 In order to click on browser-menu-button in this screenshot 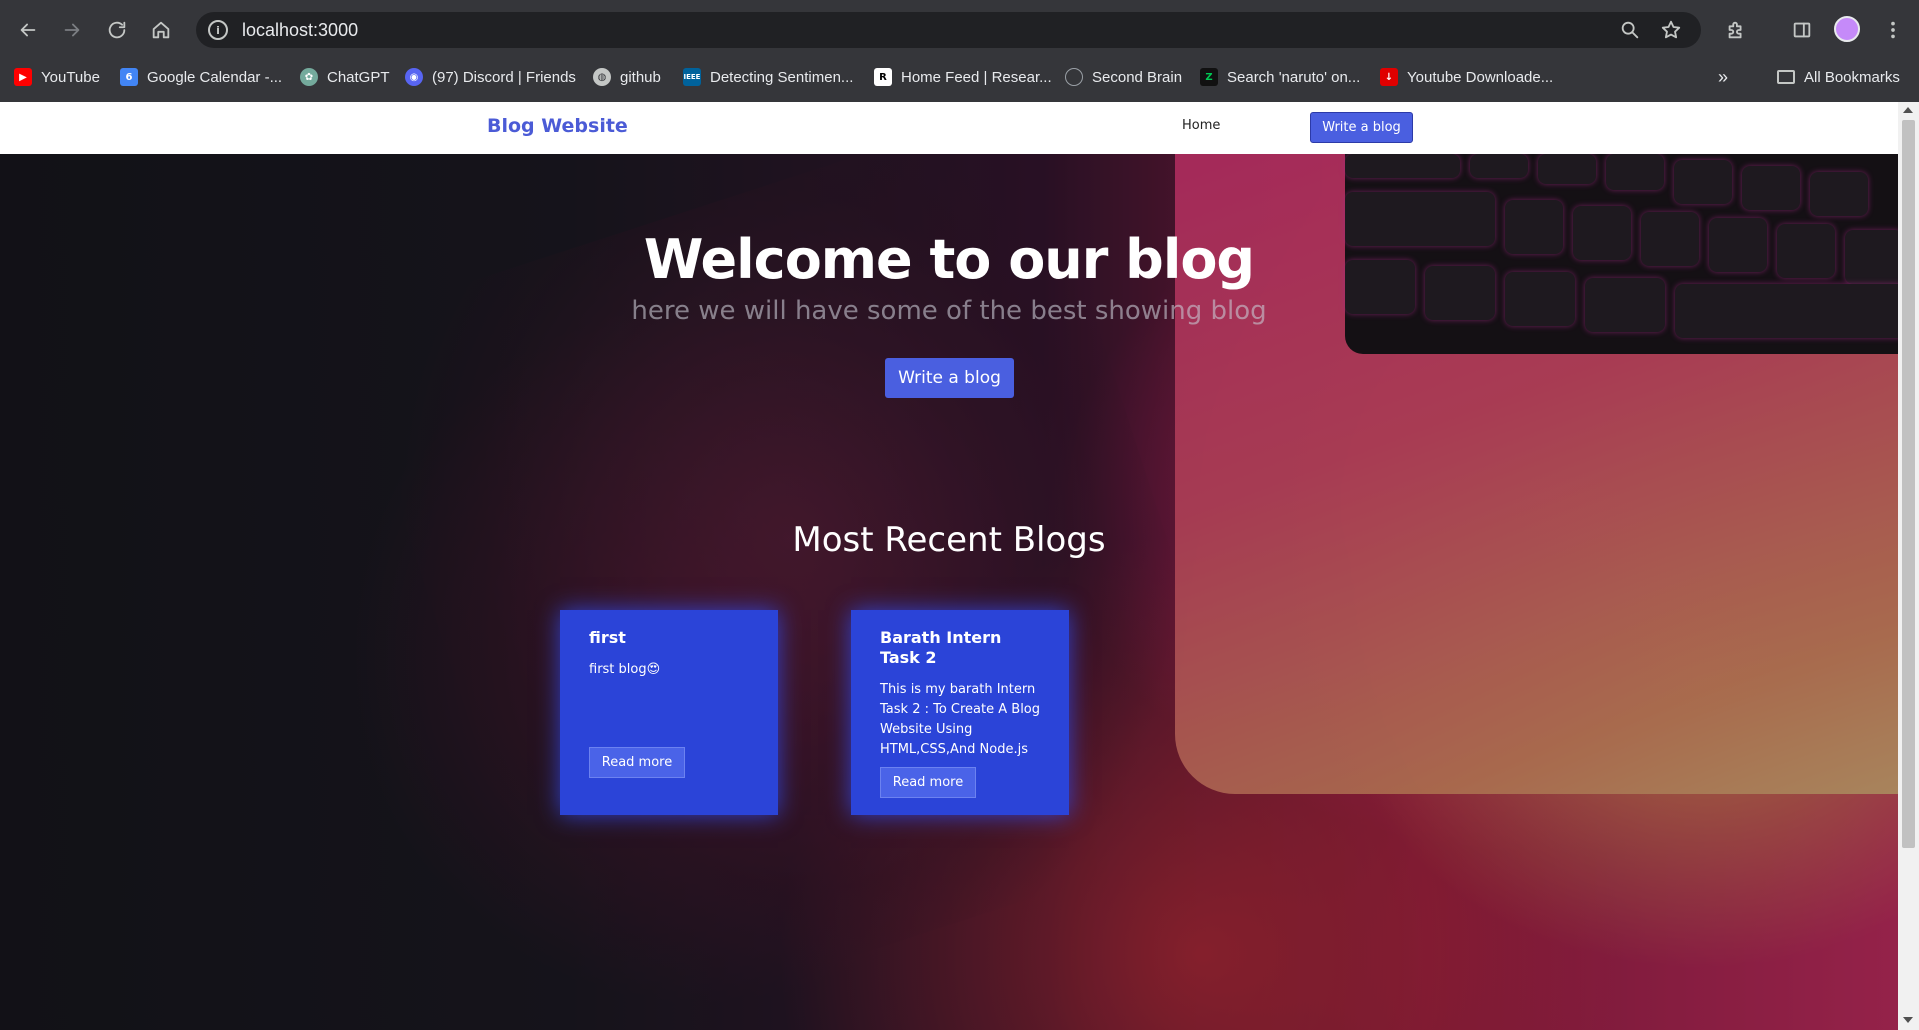, I will do `click(1893, 30)`.